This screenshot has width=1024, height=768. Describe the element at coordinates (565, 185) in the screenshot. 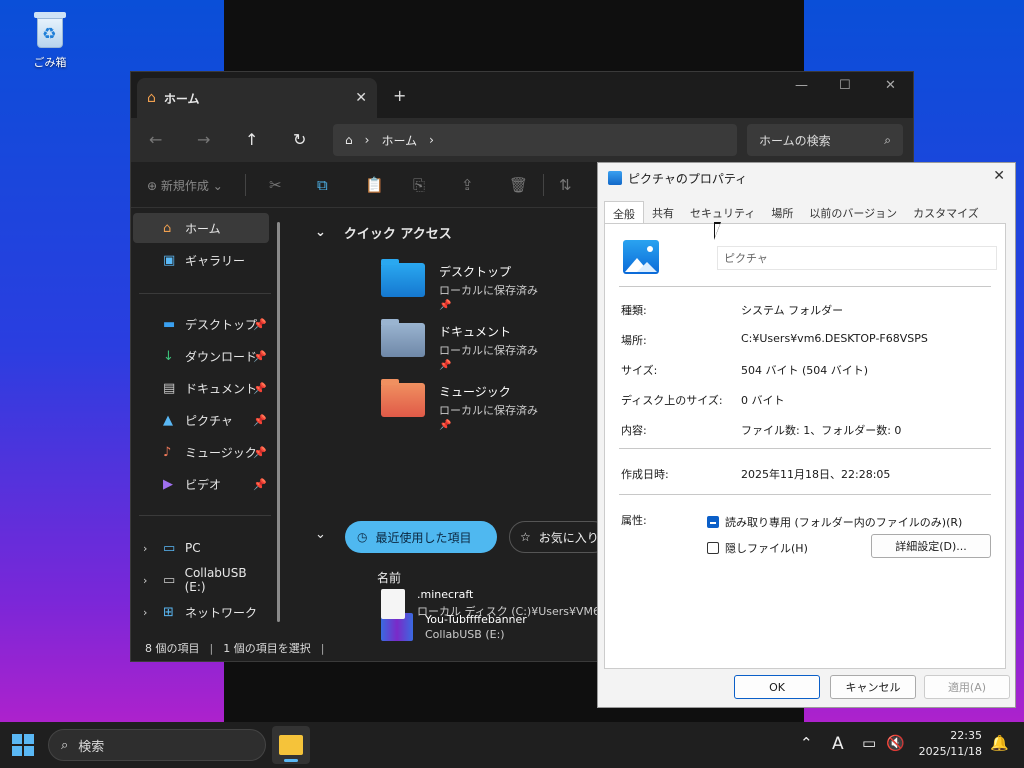

I see `sort-icon: ⇅` at that location.